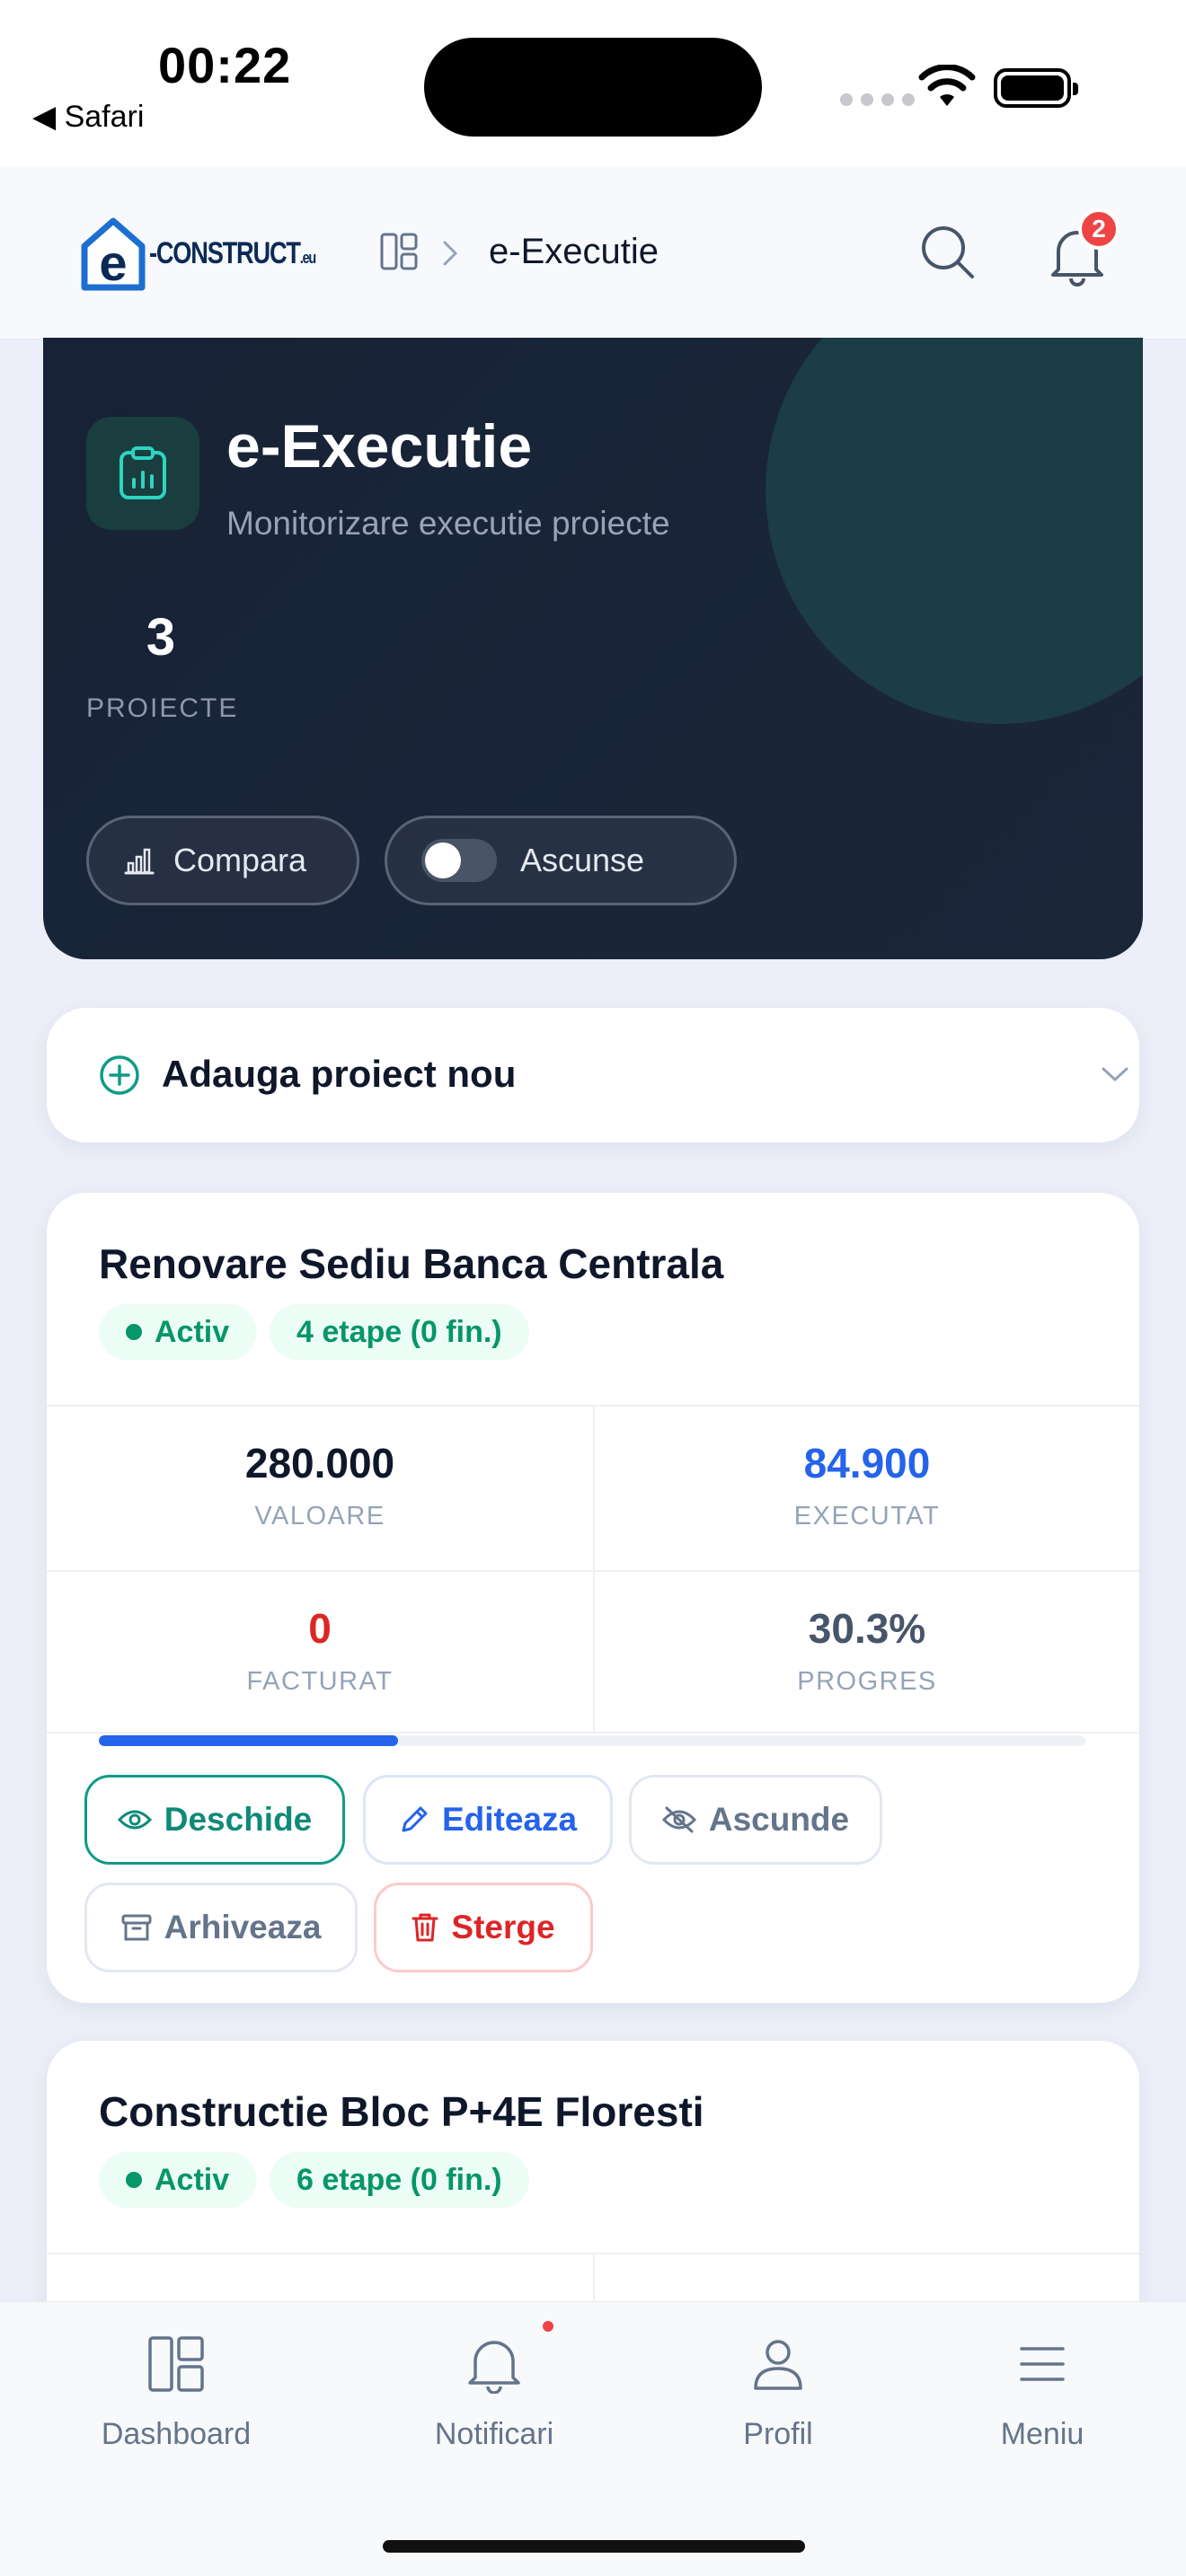 This screenshot has height=2576, width=1186. Describe the element at coordinates (593, 1733) in the screenshot. I see `divider` at that location.